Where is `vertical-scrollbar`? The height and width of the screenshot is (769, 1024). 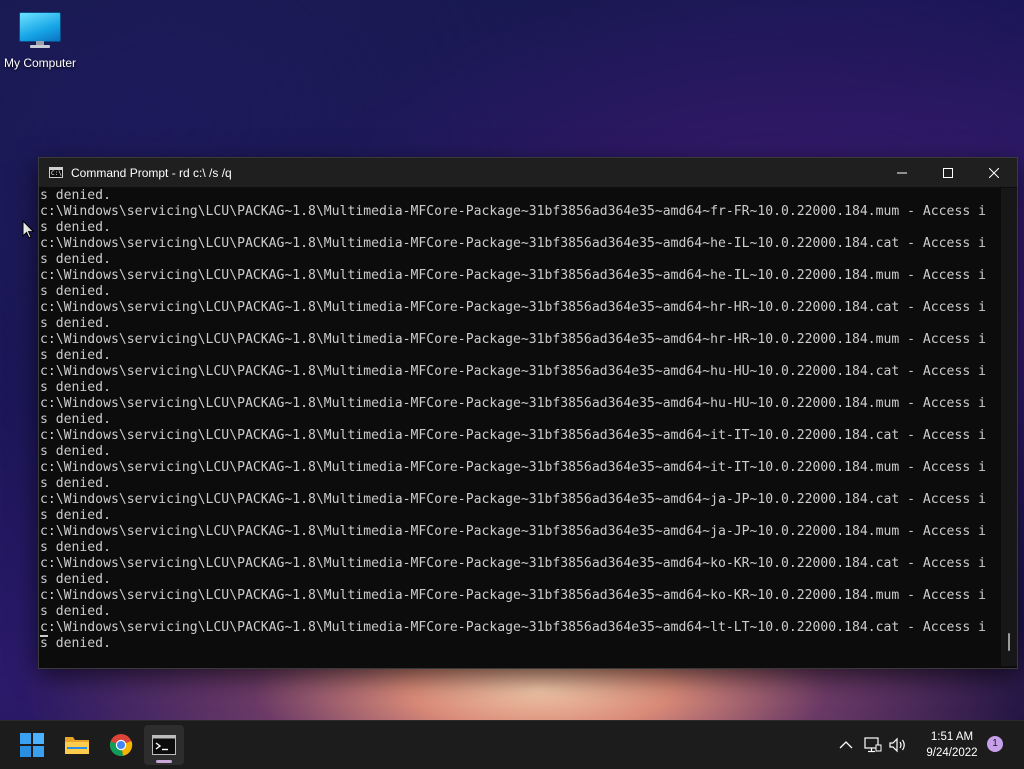 vertical-scrollbar is located at coordinates (1009, 427).